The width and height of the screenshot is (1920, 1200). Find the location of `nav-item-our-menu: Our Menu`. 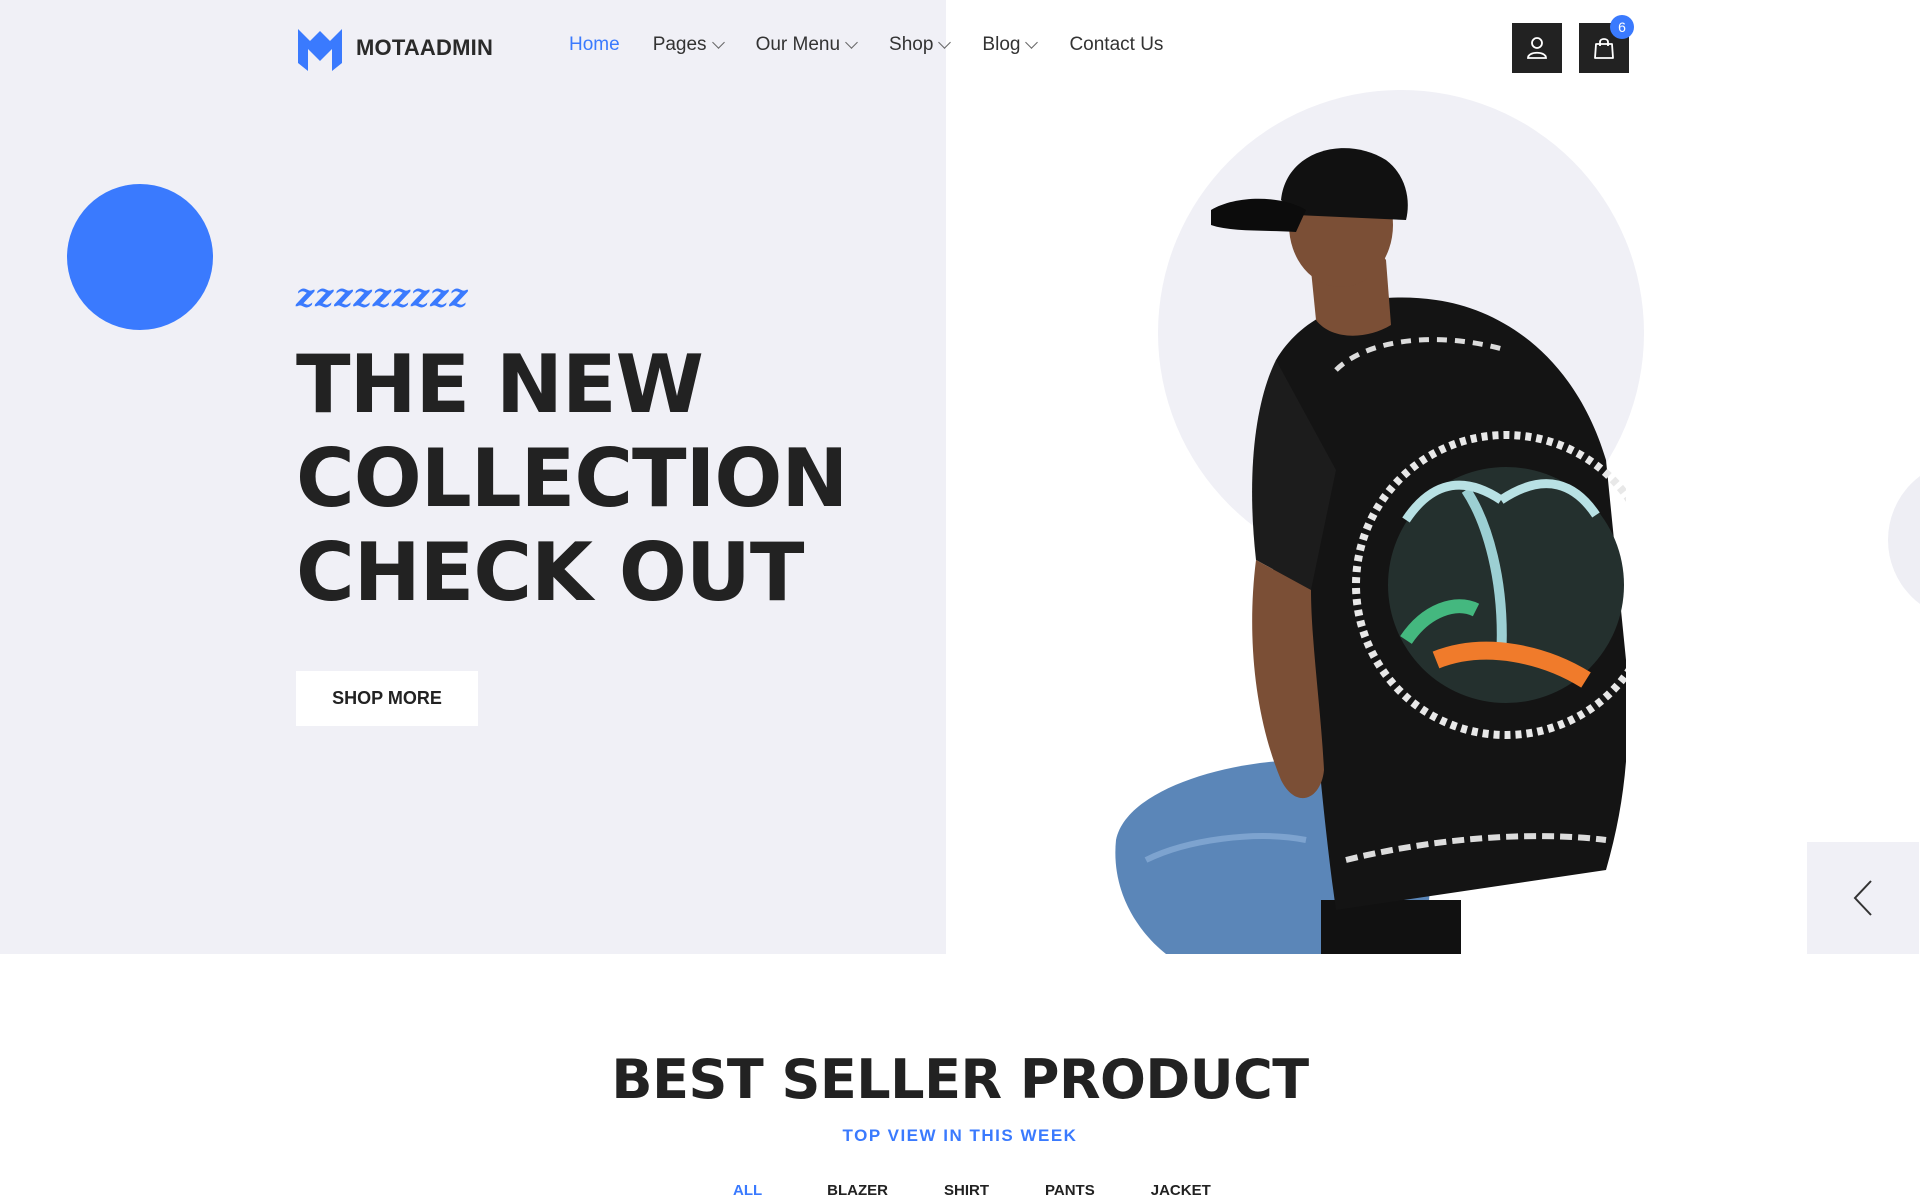

nav-item-our-menu: Our Menu is located at coordinates (806, 45).